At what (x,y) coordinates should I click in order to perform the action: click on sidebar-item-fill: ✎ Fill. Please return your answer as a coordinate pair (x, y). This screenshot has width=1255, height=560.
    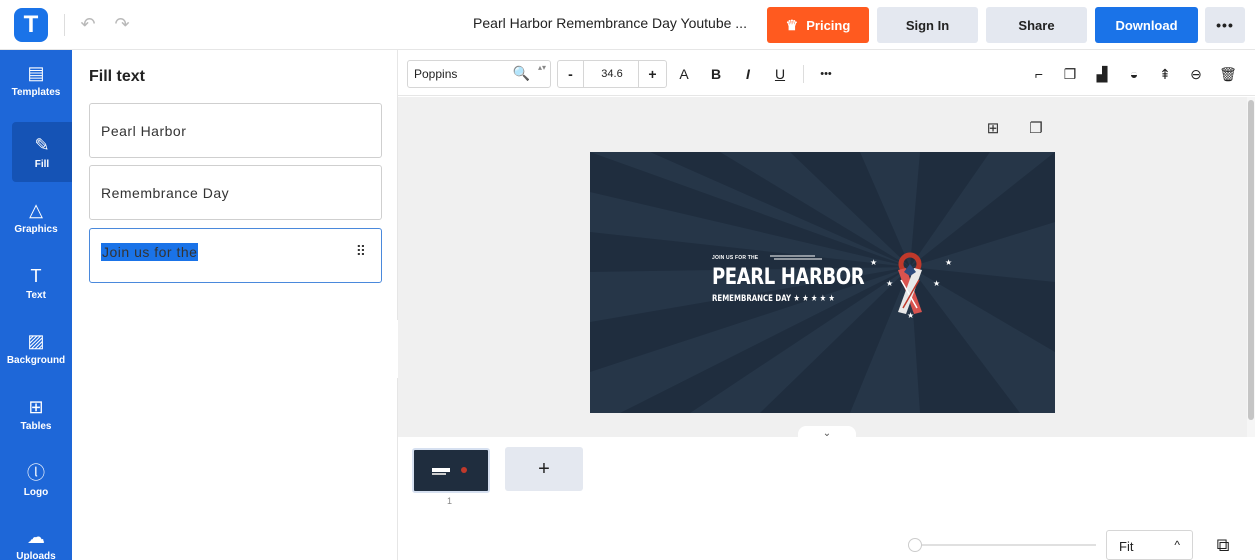
    Looking at the image, I should click on (42, 152).